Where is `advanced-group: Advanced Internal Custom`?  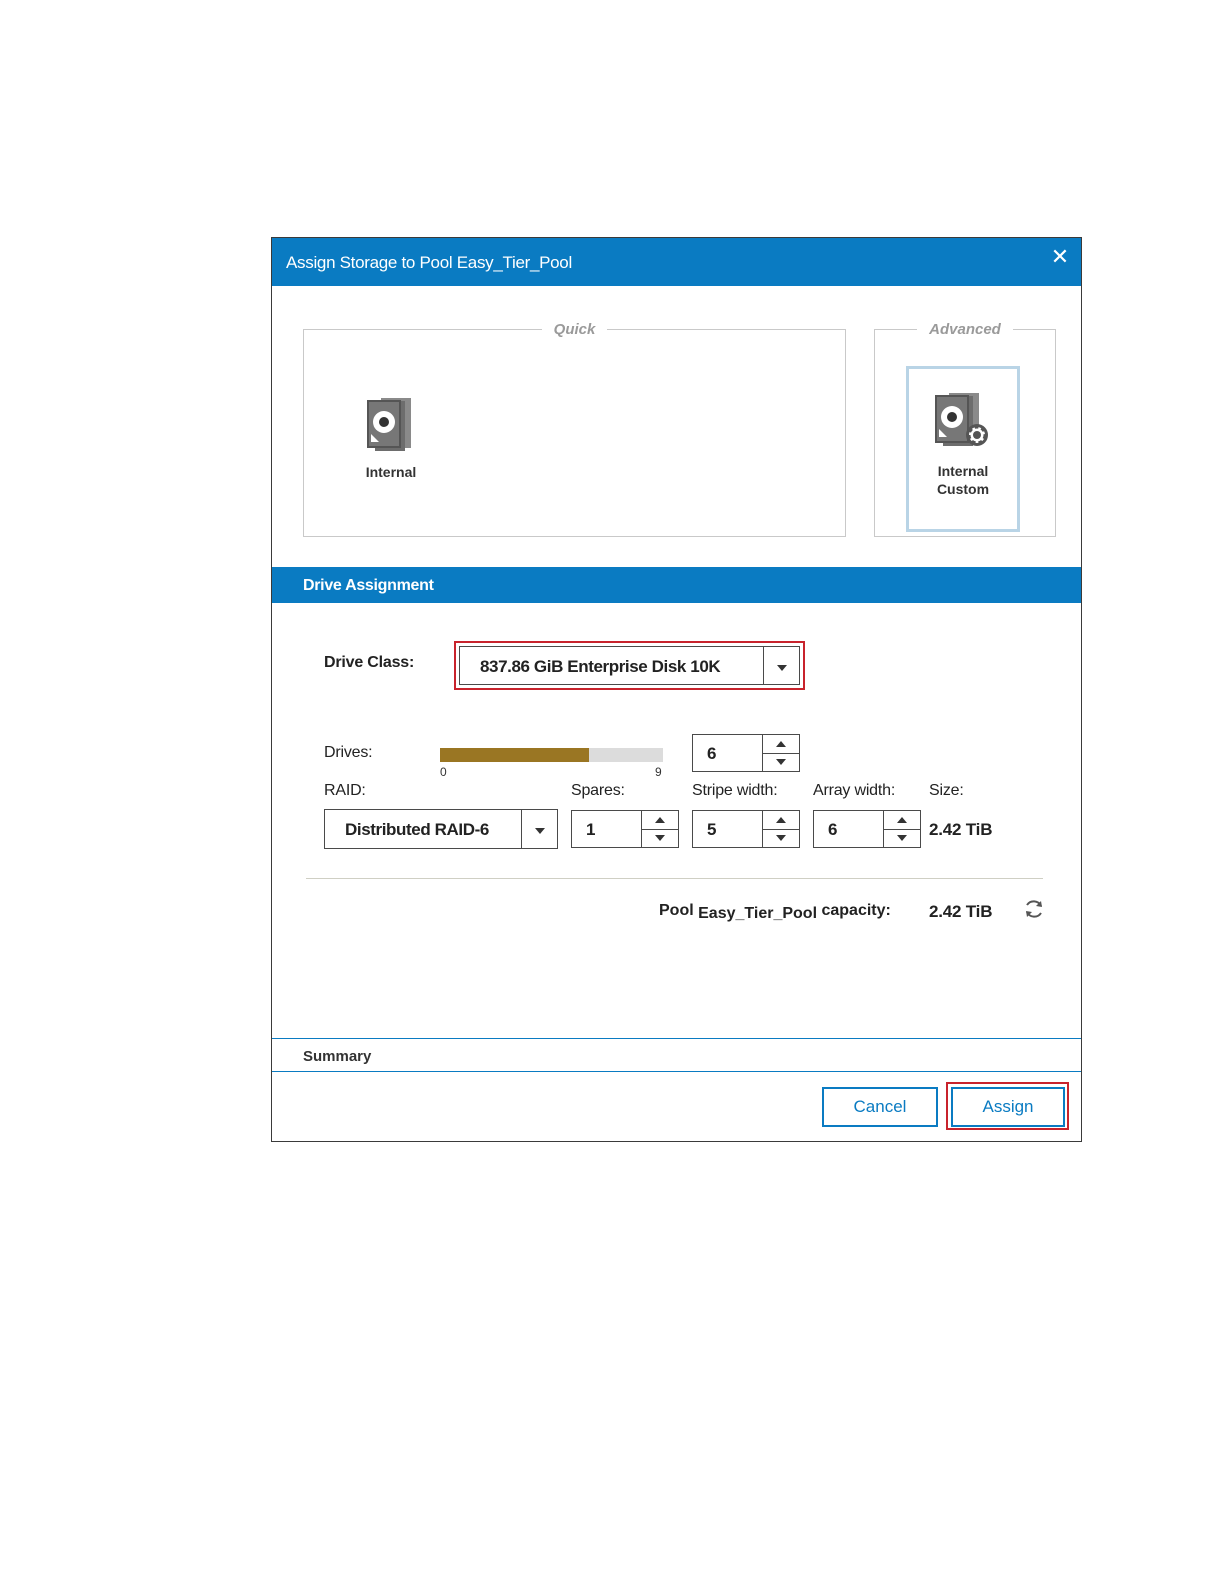 advanced-group: Advanced Internal Custom is located at coordinates (965, 429).